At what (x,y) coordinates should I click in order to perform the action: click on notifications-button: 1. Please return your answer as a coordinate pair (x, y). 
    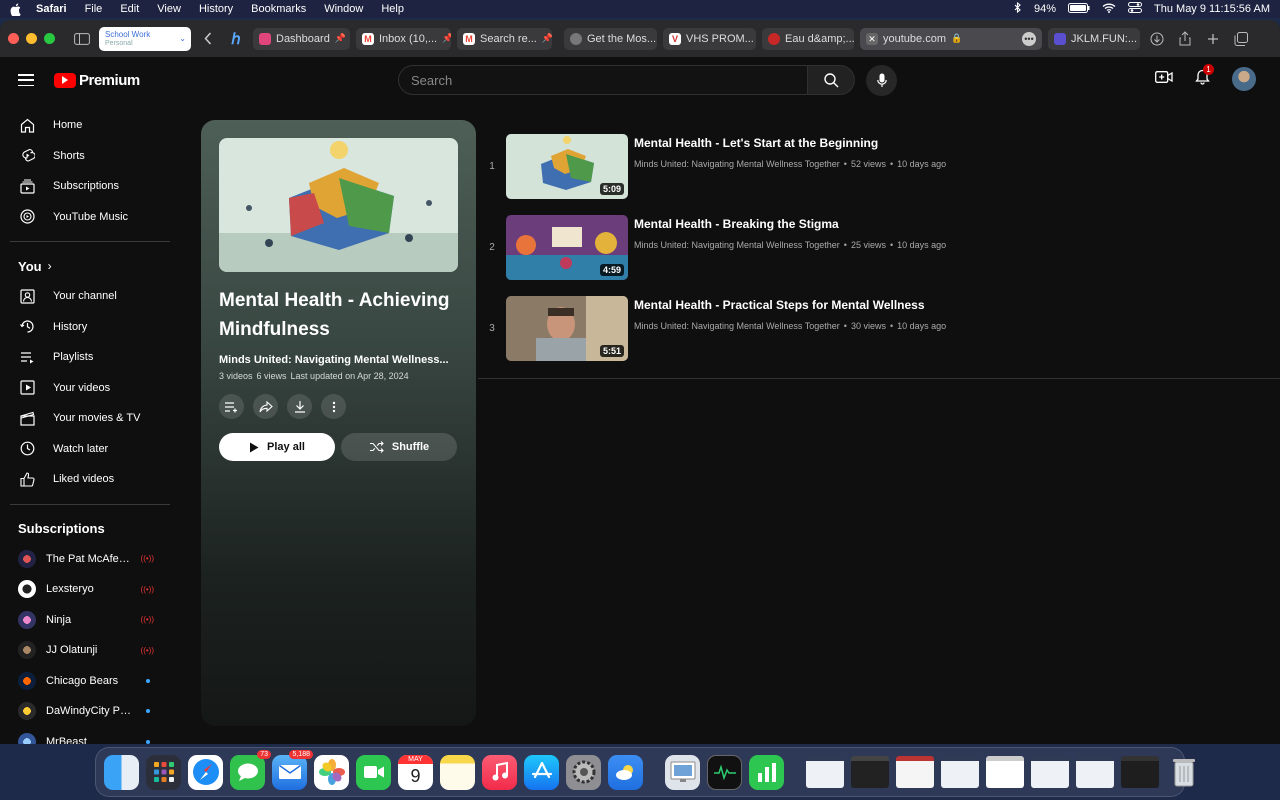
    Looking at the image, I should click on (1204, 76).